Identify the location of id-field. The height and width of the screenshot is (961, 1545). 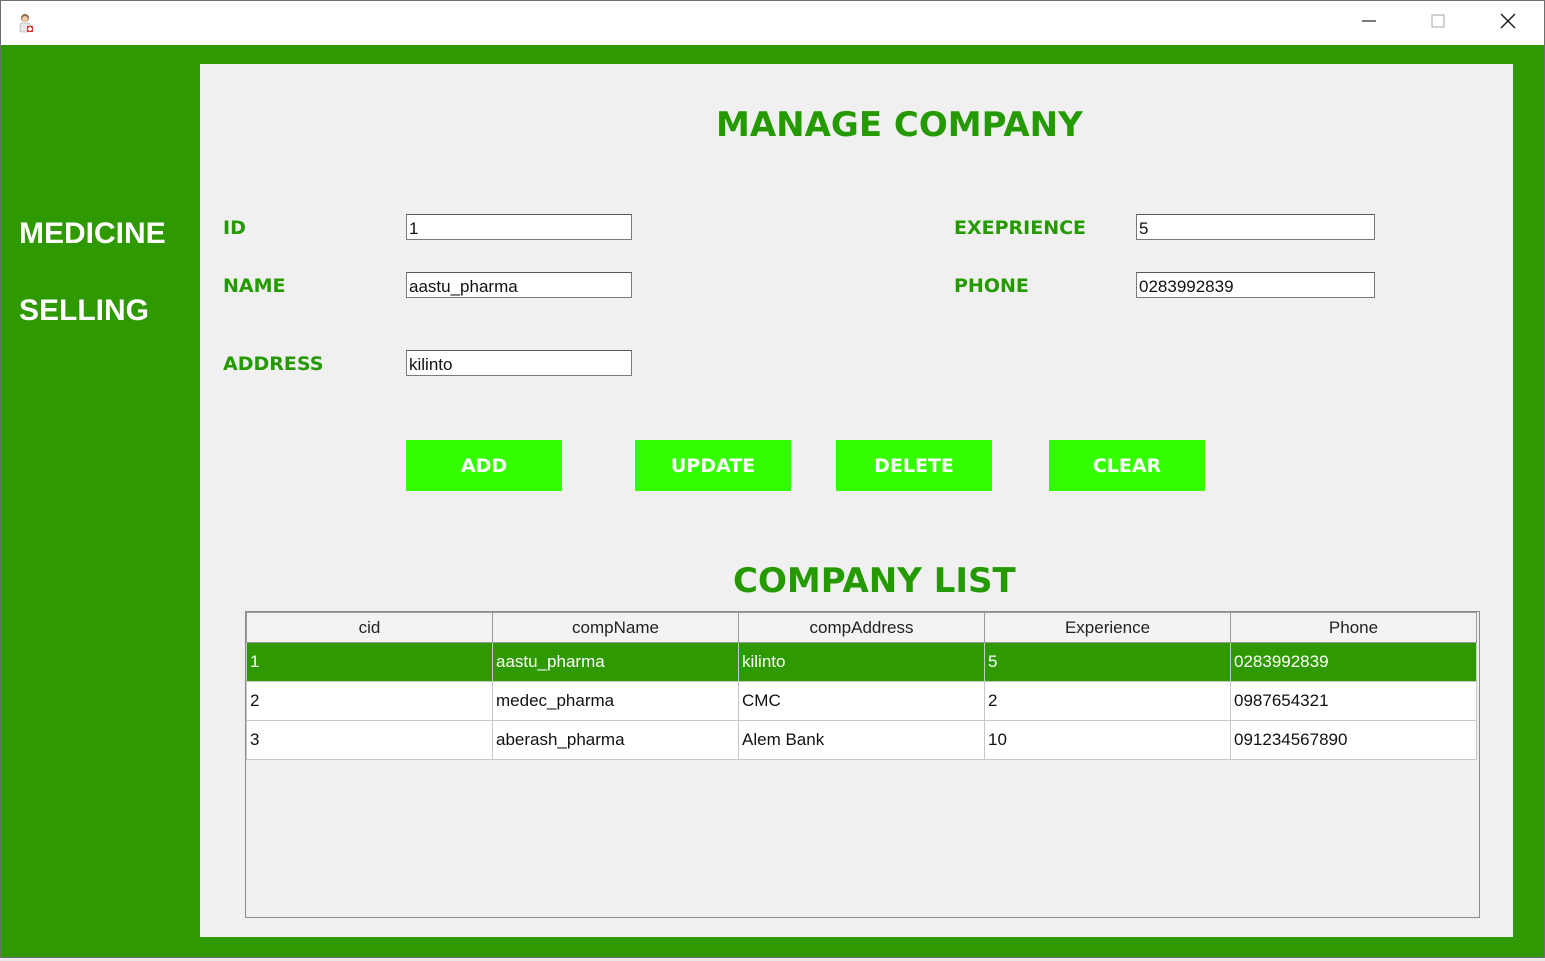
(519, 227).